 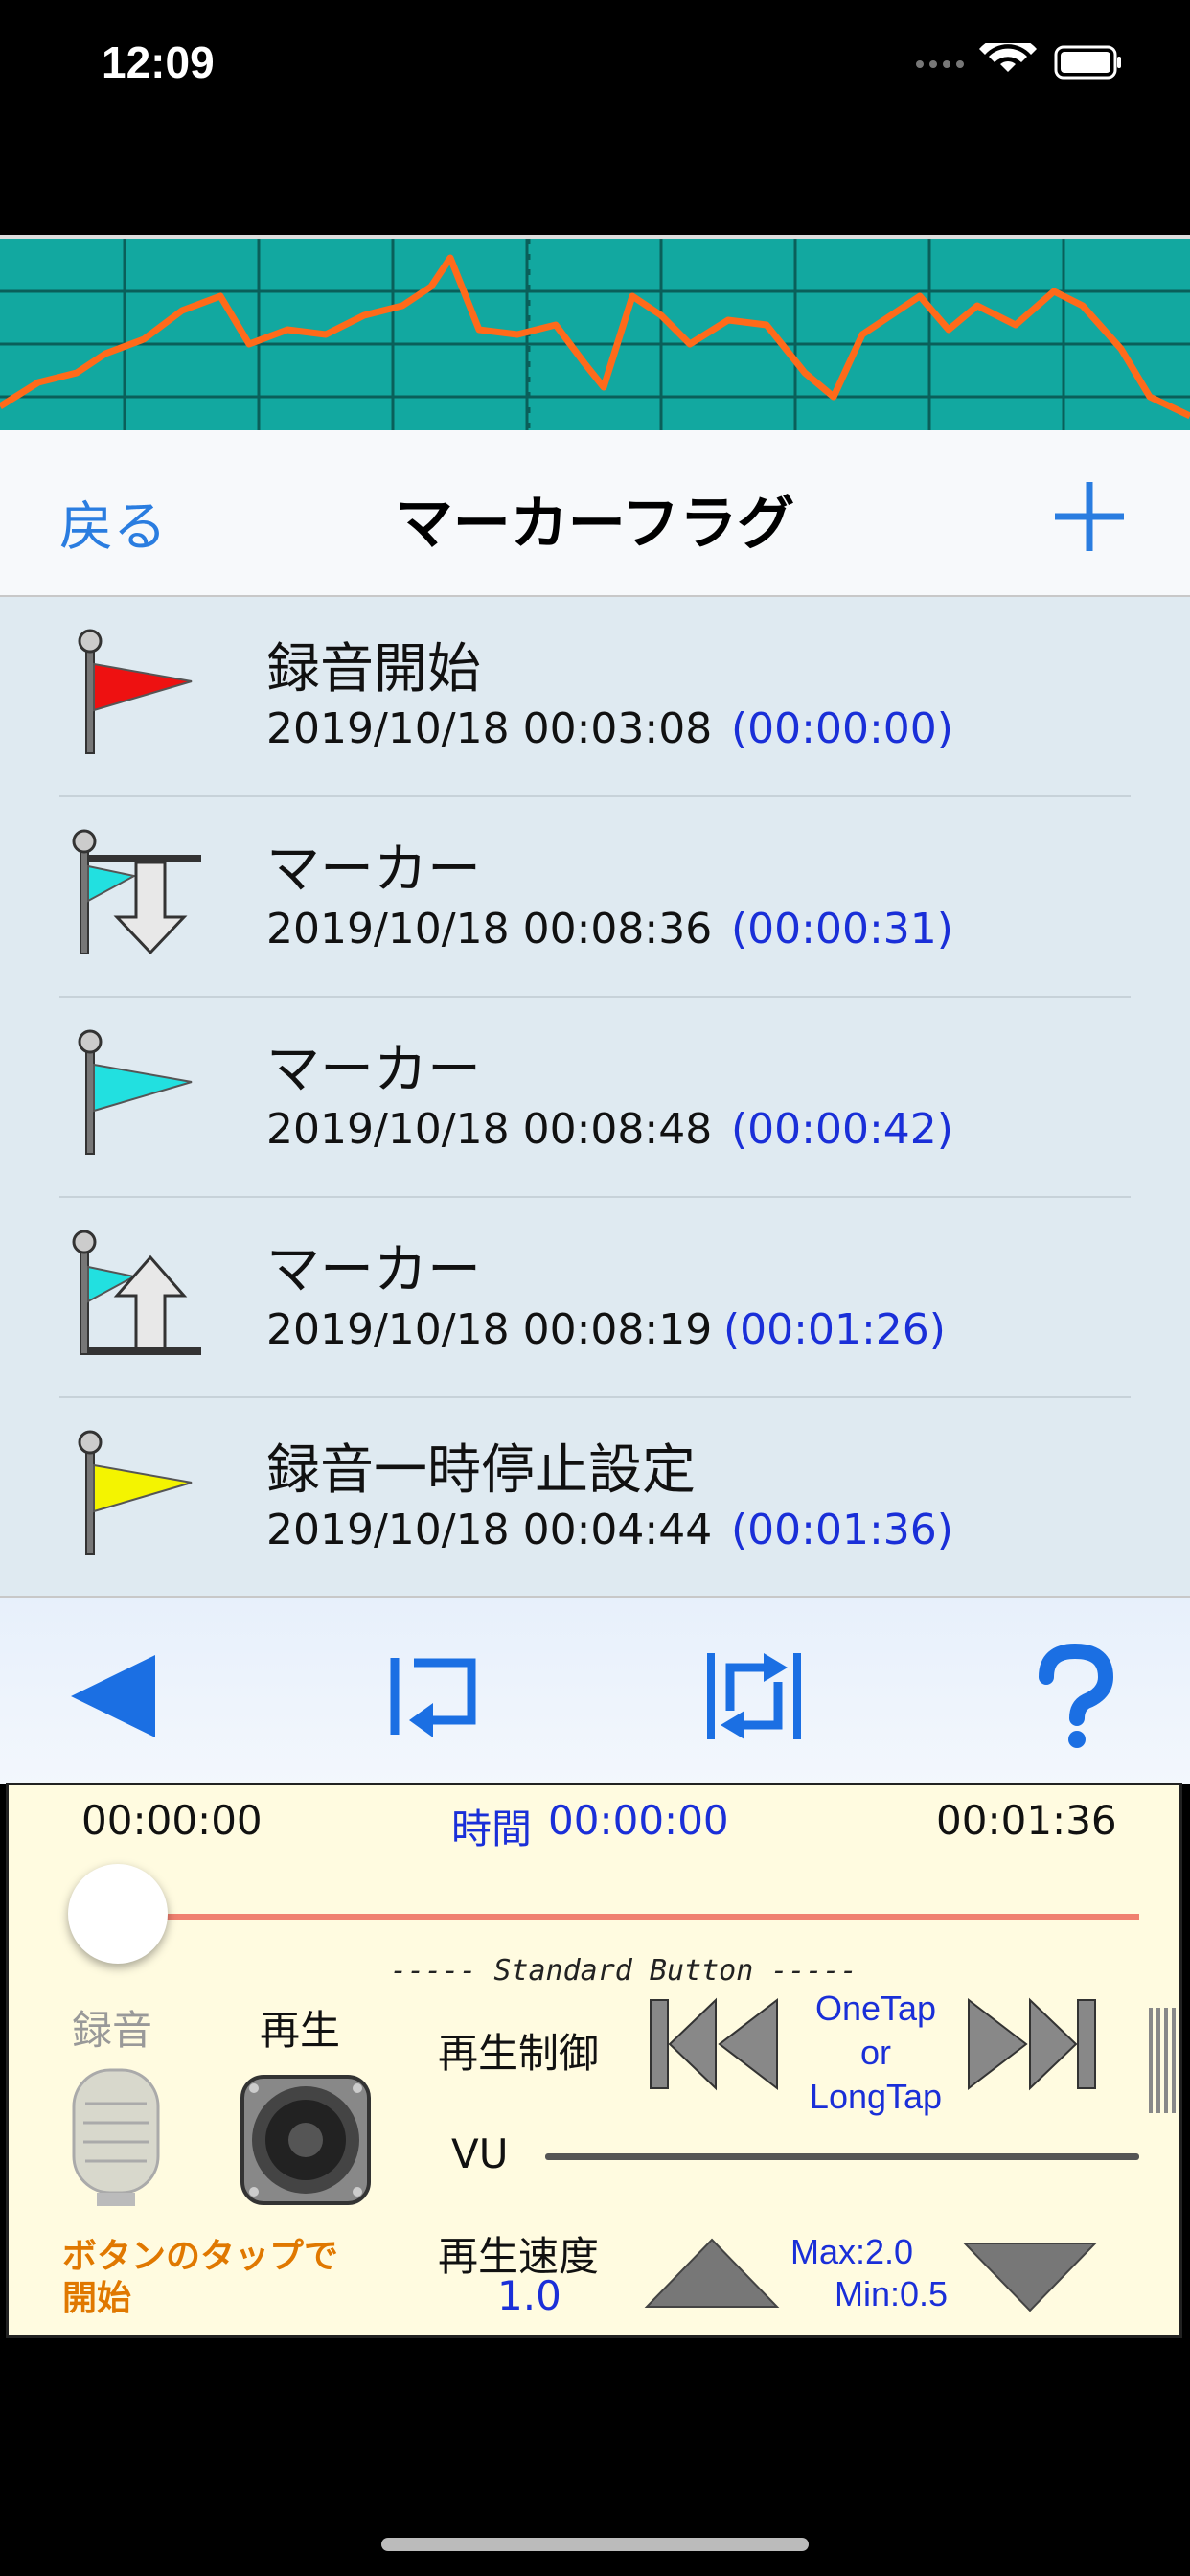 I want to click on speed-up-icon, so click(x=712, y=2273).